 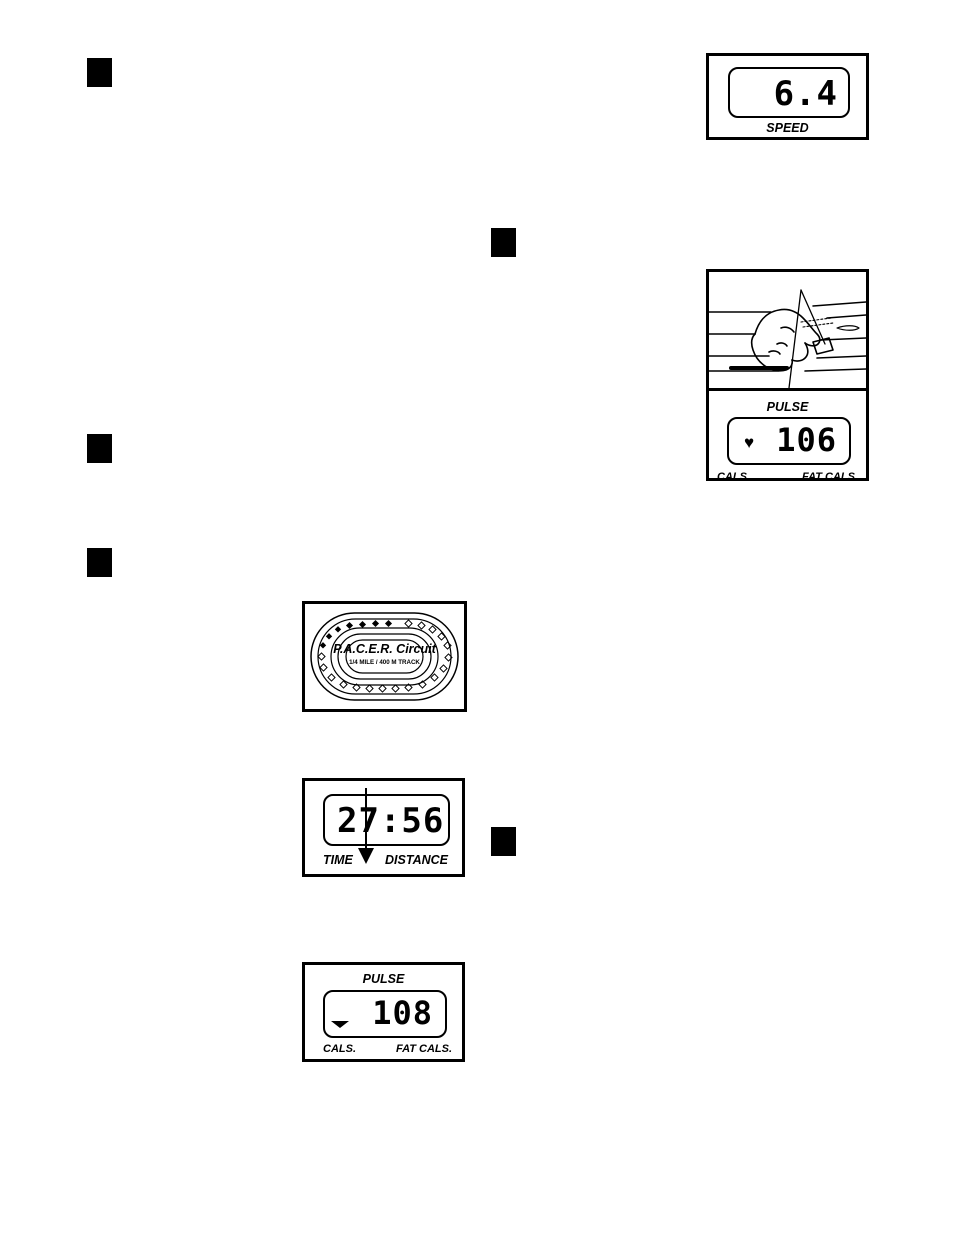 I want to click on pulse-lcd-window: 108, so click(x=385, y=1014).